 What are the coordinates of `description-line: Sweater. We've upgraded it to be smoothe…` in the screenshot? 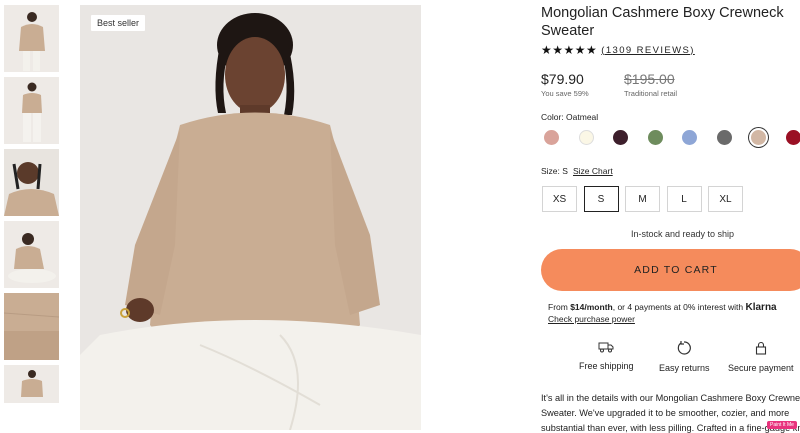 It's located at (665, 413).